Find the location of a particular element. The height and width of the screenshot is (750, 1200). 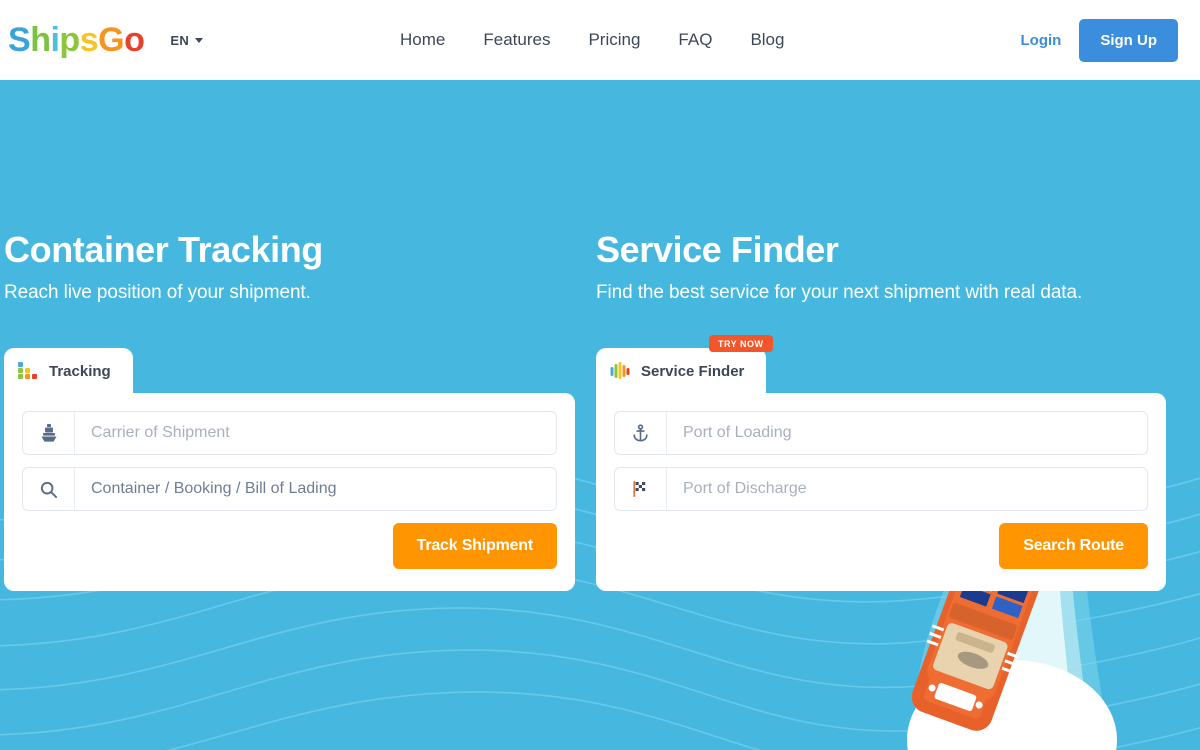

nav-item-features: Features is located at coordinates (516, 40).